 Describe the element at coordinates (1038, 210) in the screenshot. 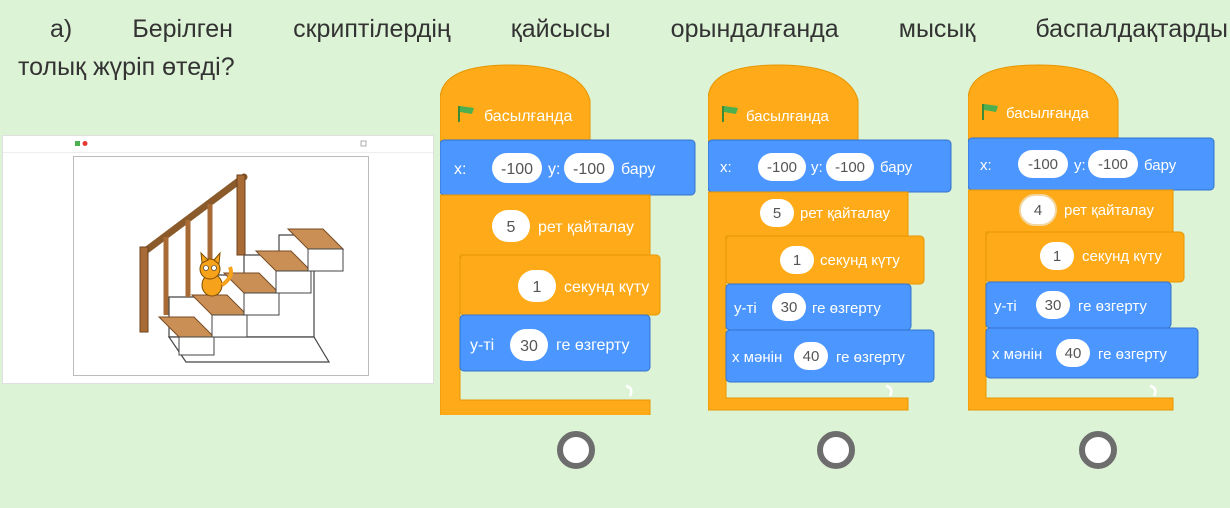

I see `repeat-count: 4` at that location.